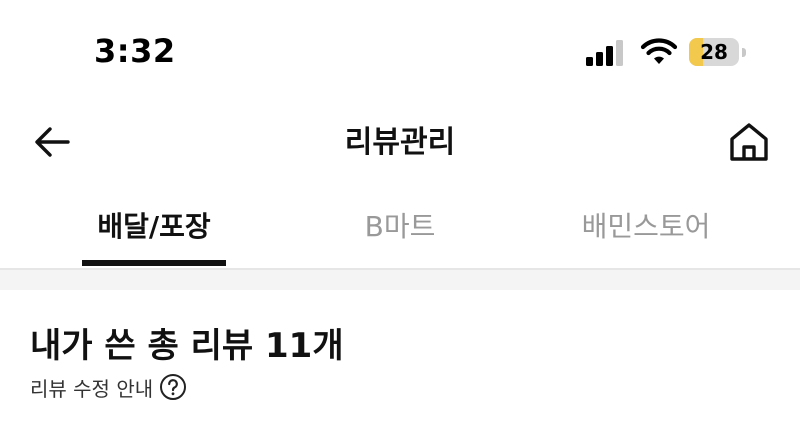 This screenshot has height=426, width=800. I want to click on review-total-count: 내가 쓴 총 리뷰 11개, so click(187, 346).